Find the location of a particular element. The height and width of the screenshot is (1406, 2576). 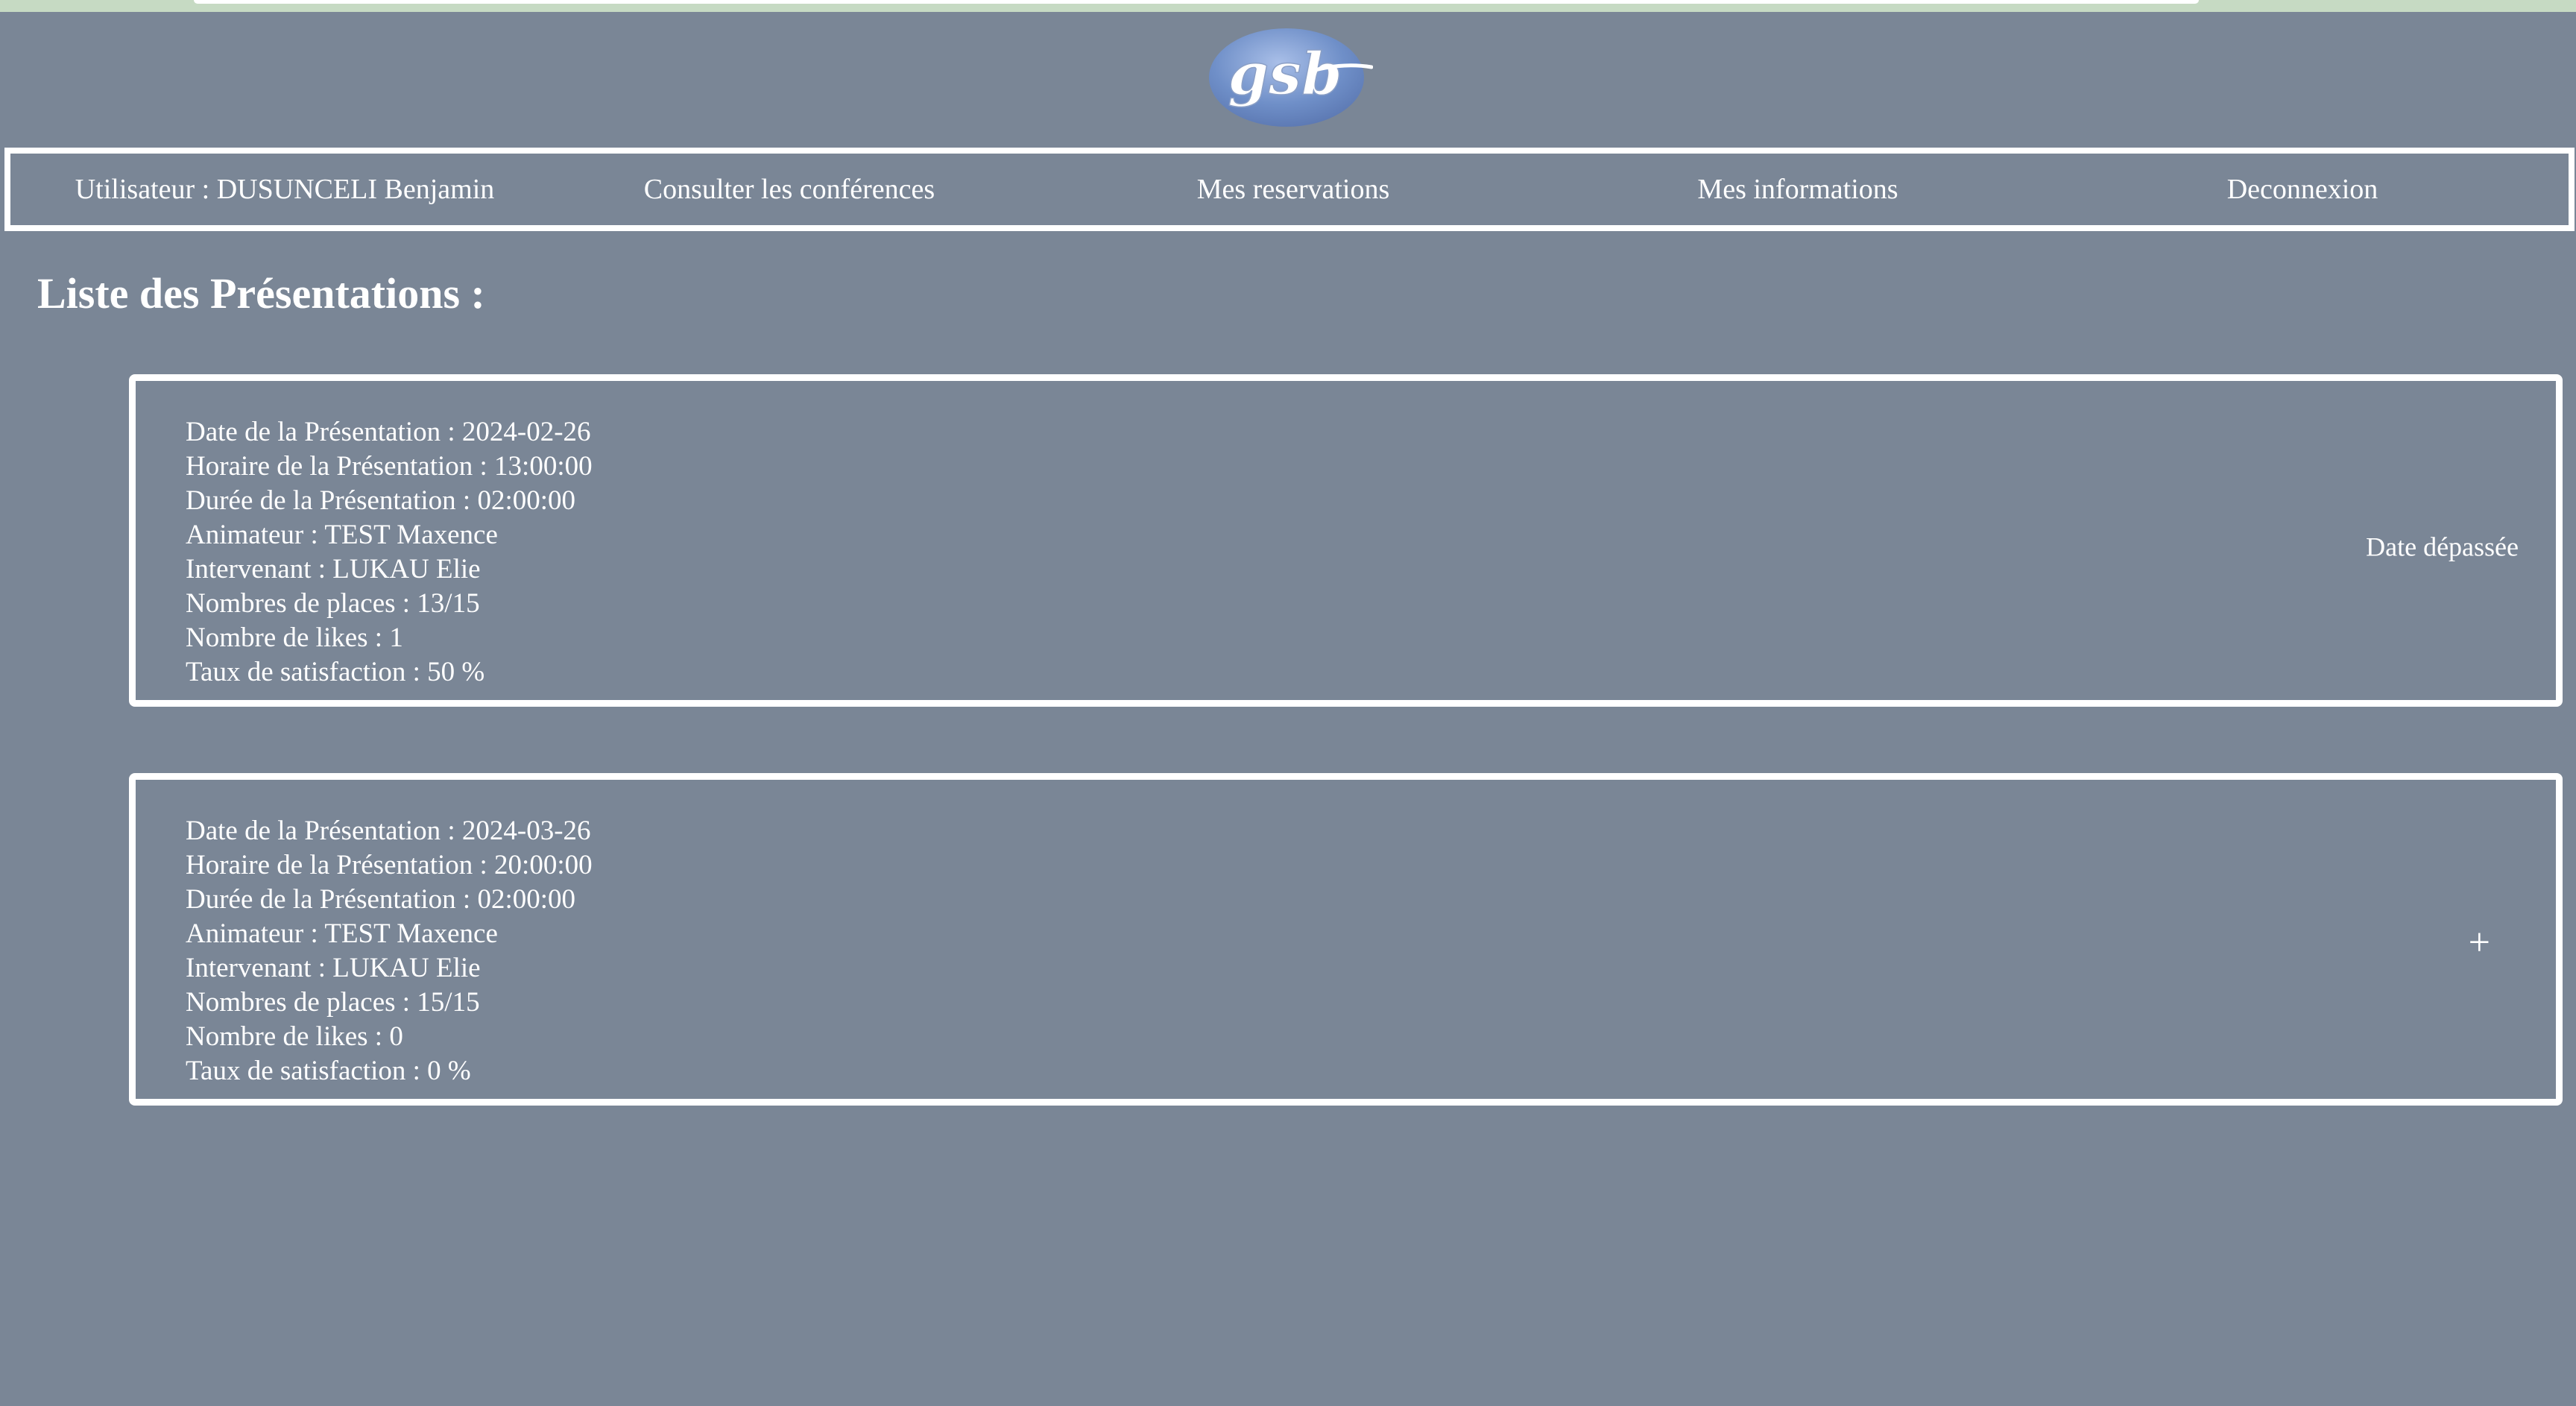

presentation-time: Horaire de la Présentation : 20:00:00 is located at coordinates (390, 865).